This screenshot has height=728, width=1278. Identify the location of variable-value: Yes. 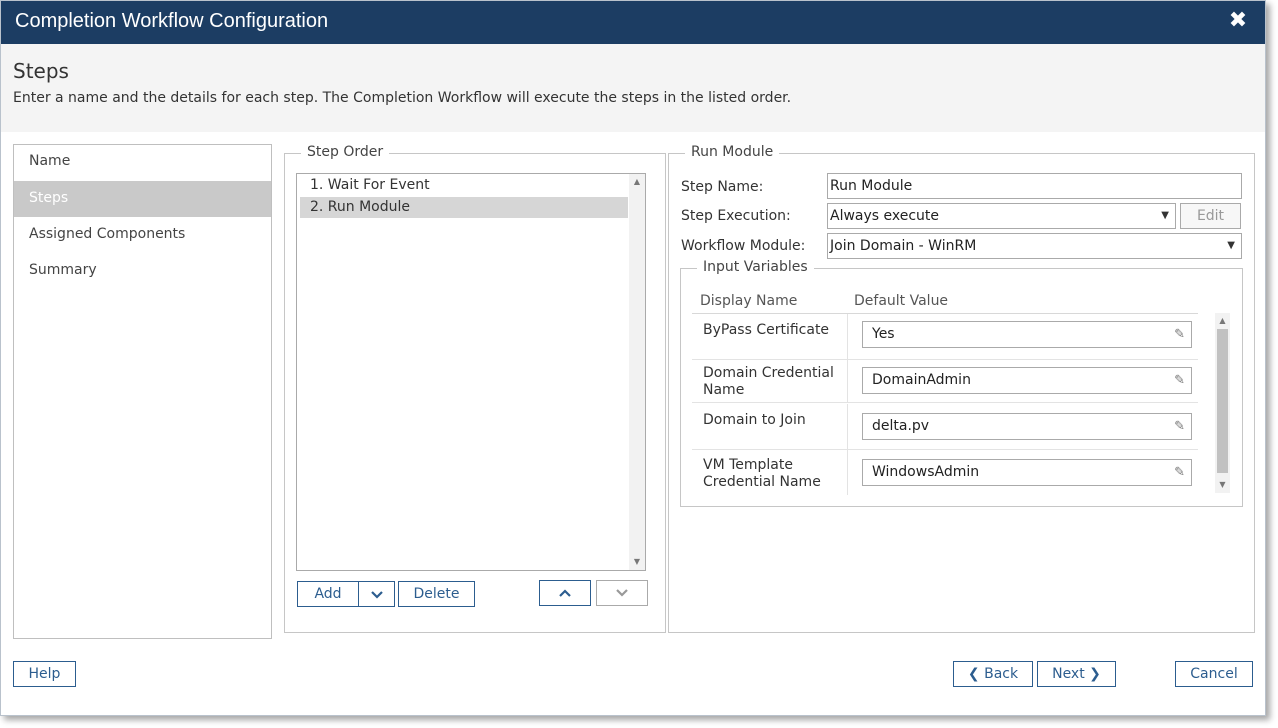
(883, 334).